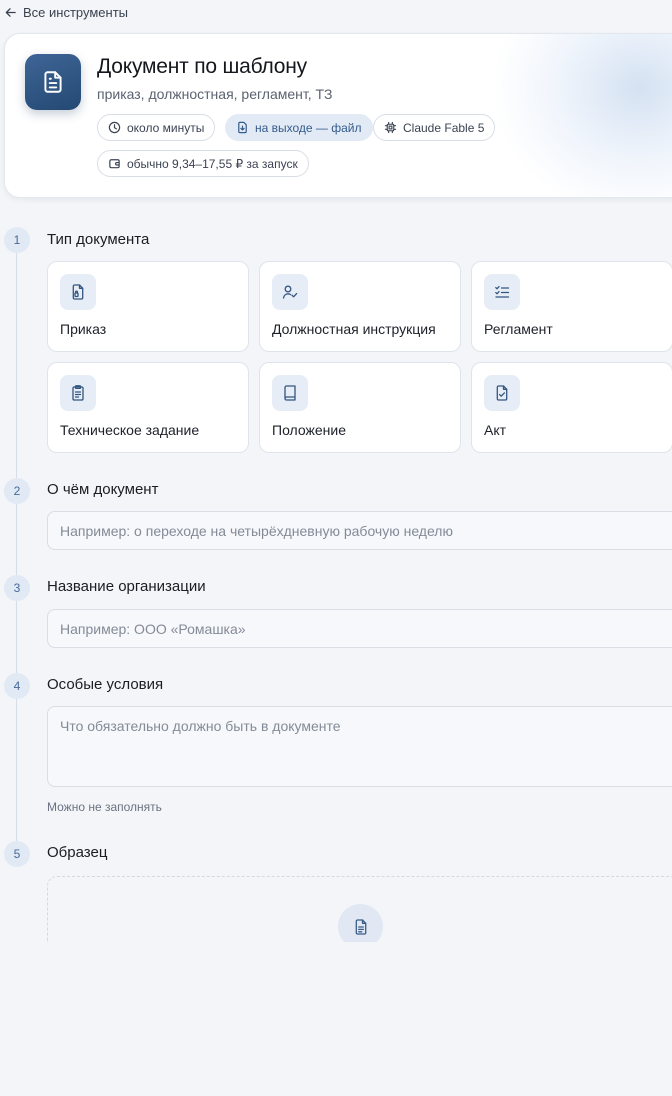 Image resolution: width=672 pixels, height=1096 pixels. I want to click on cost-chip-label: обычно 9,34–17,55 ₽ за запуск, so click(212, 163).